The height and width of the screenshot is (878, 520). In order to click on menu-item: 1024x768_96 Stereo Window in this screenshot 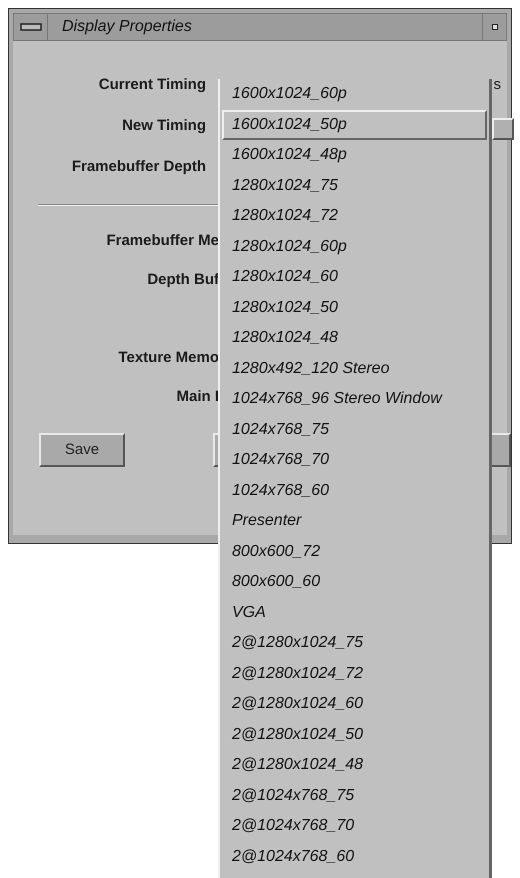, I will do `click(354, 399)`.